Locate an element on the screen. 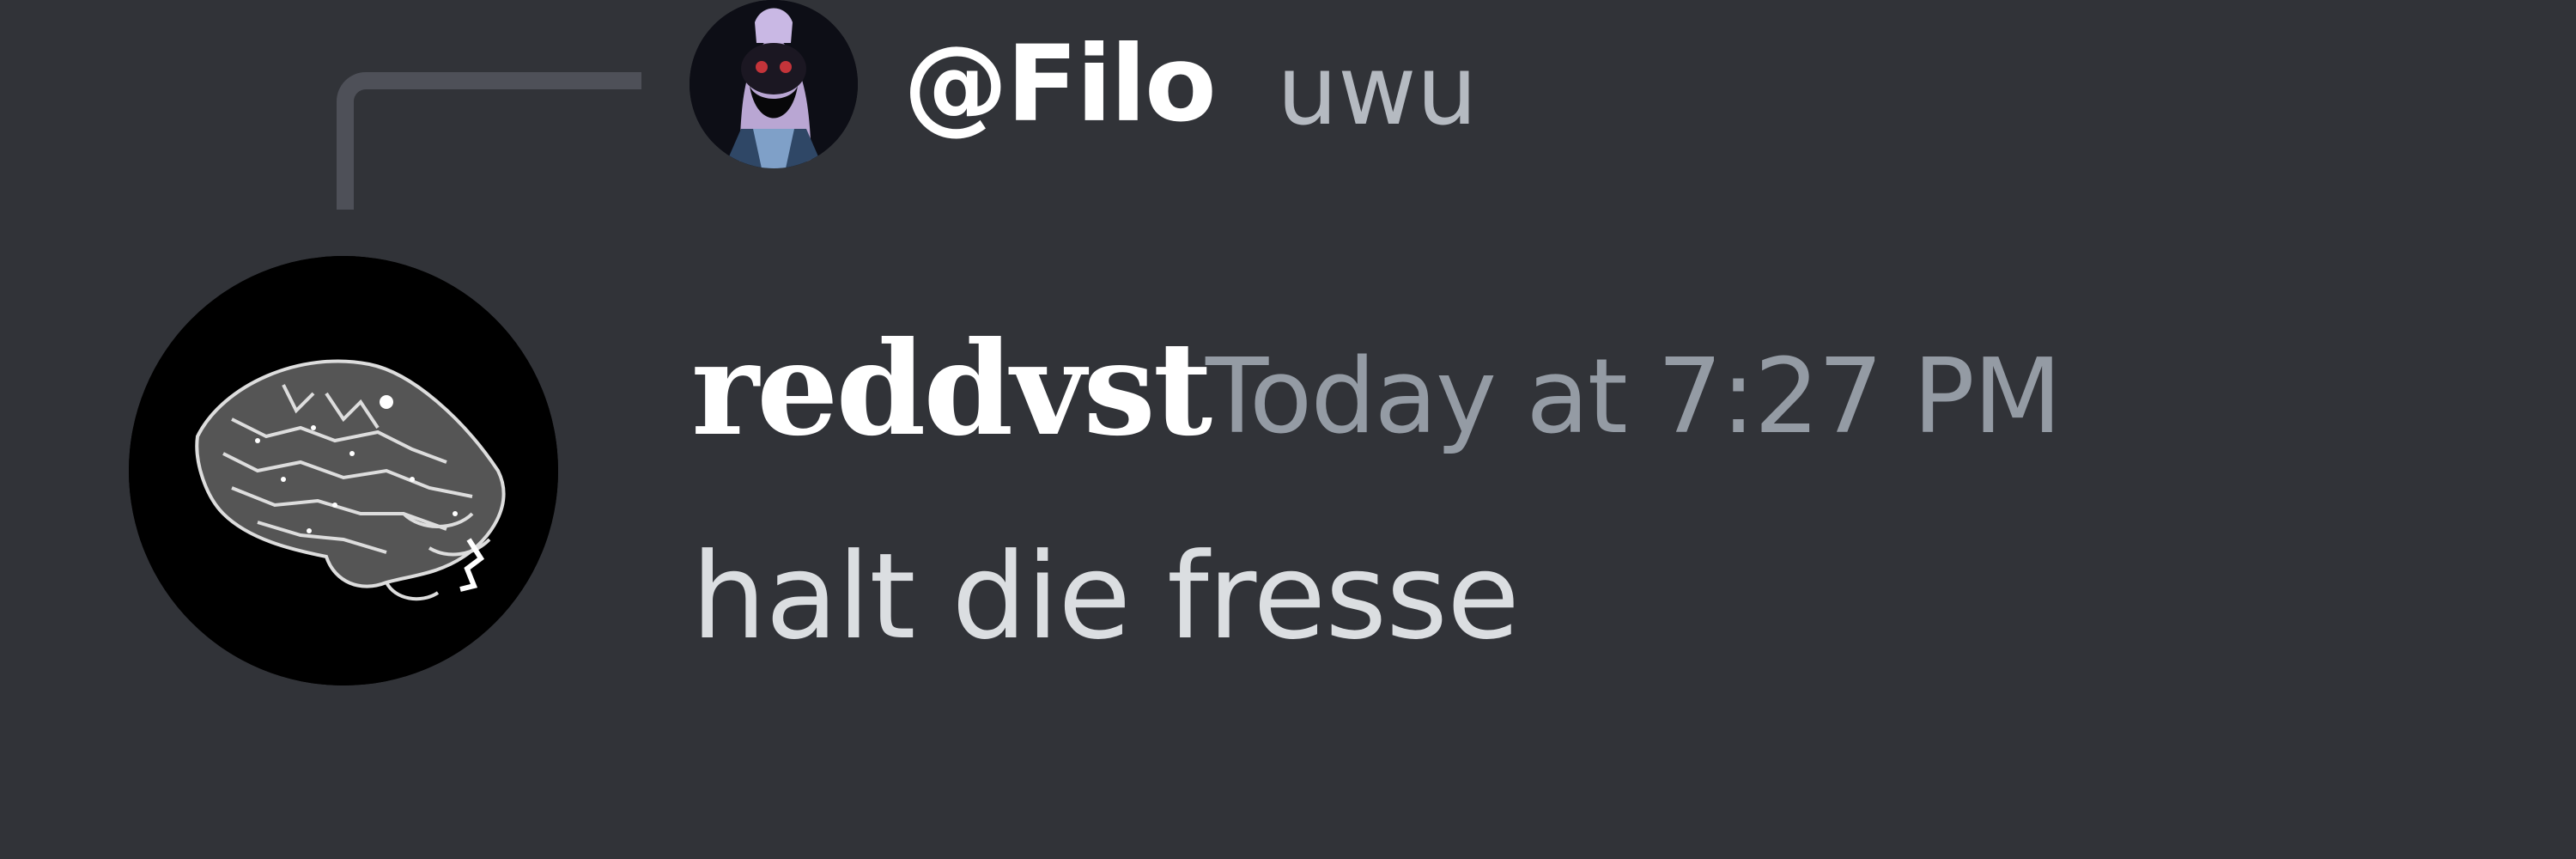  engraved-beast-avatar-icon is located at coordinates (344, 470).